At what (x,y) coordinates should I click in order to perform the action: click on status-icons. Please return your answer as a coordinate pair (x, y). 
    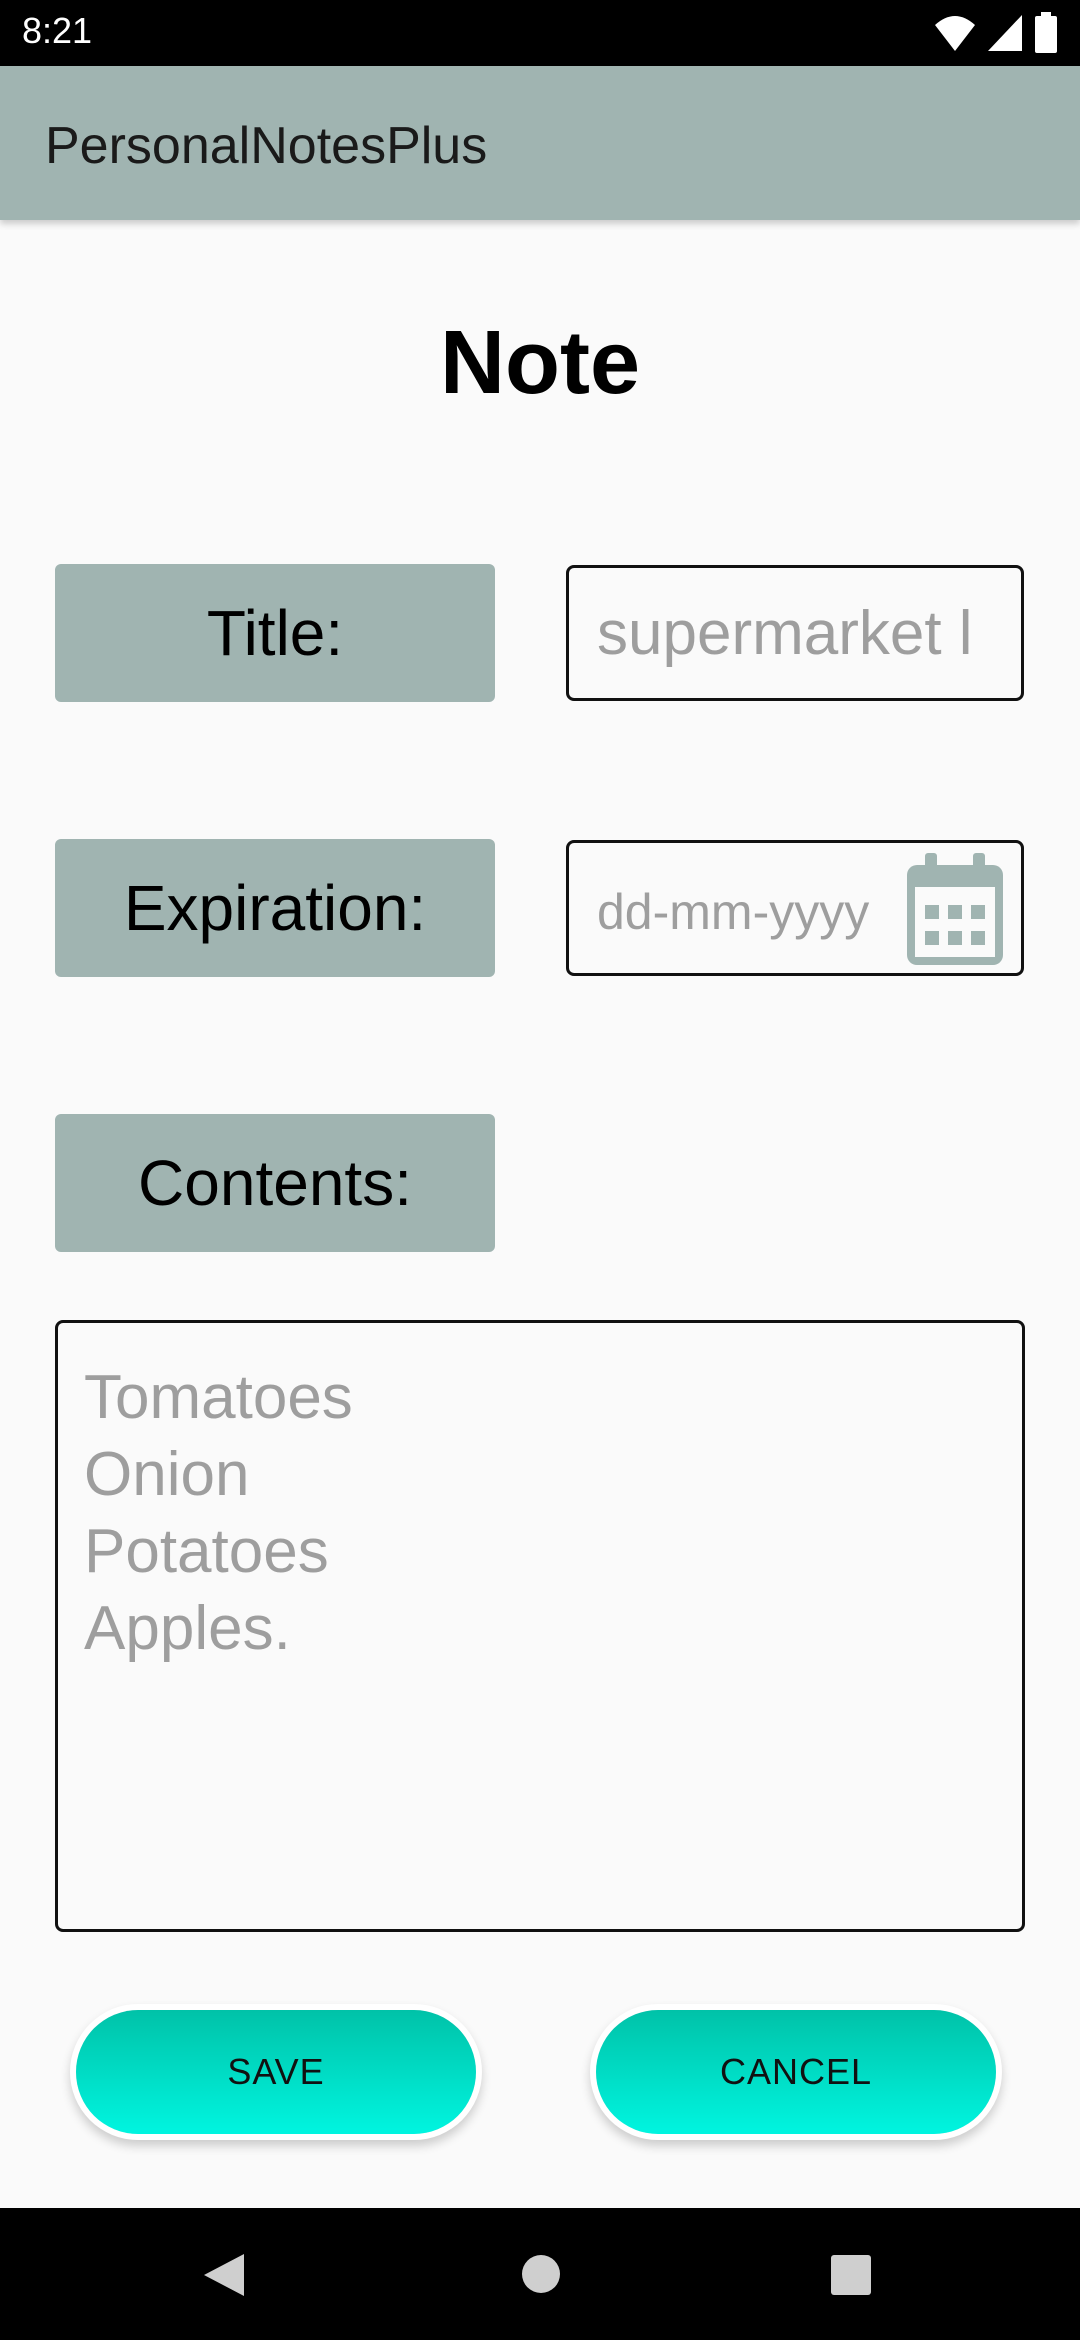
    Looking at the image, I should click on (996, 33).